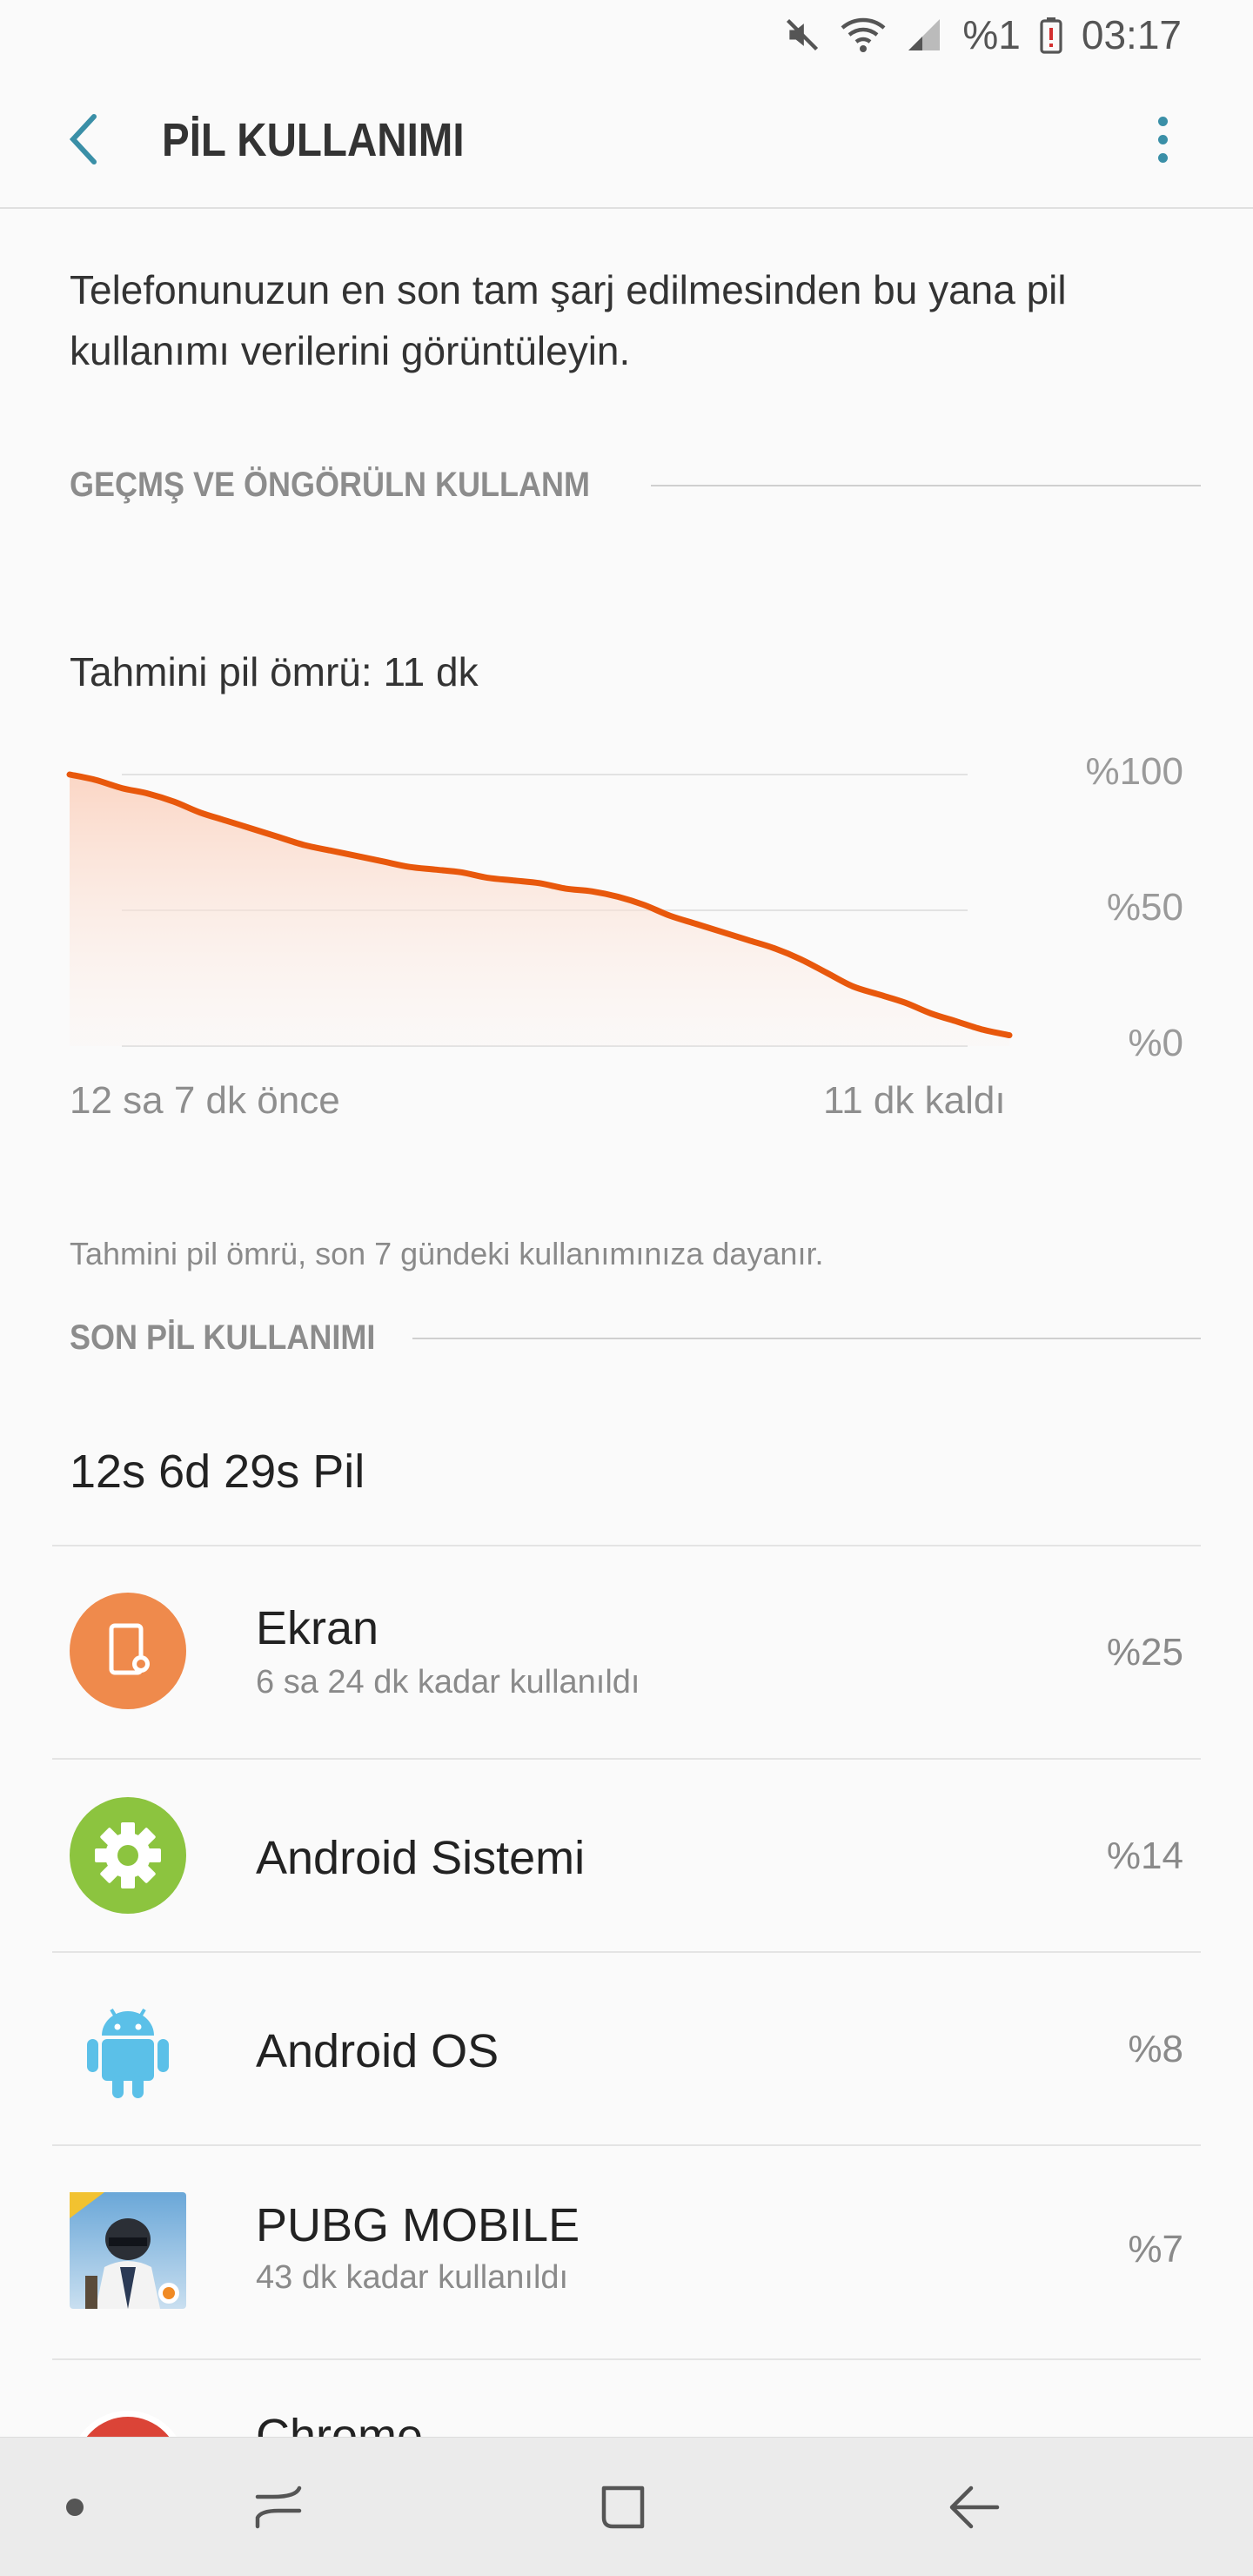 The width and height of the screenshot is (1253, 2576). Describe the element at coordinates (626, 2048) in the screenshot. I see `usage-item-android-os: Android OS %8` at that location.